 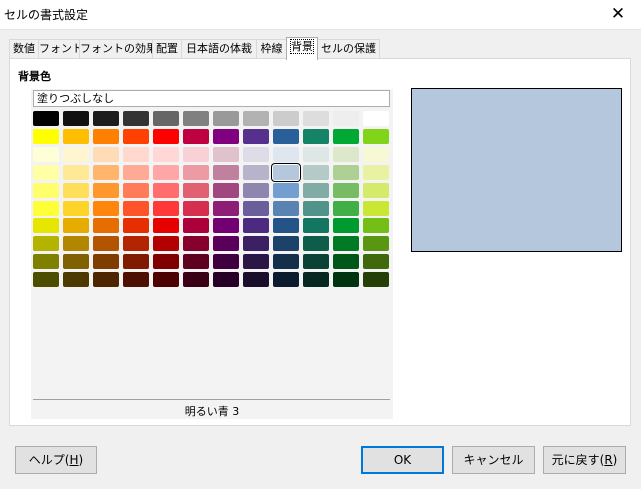 I want to click on tab-font: フォント, so click(x=60, y=49).